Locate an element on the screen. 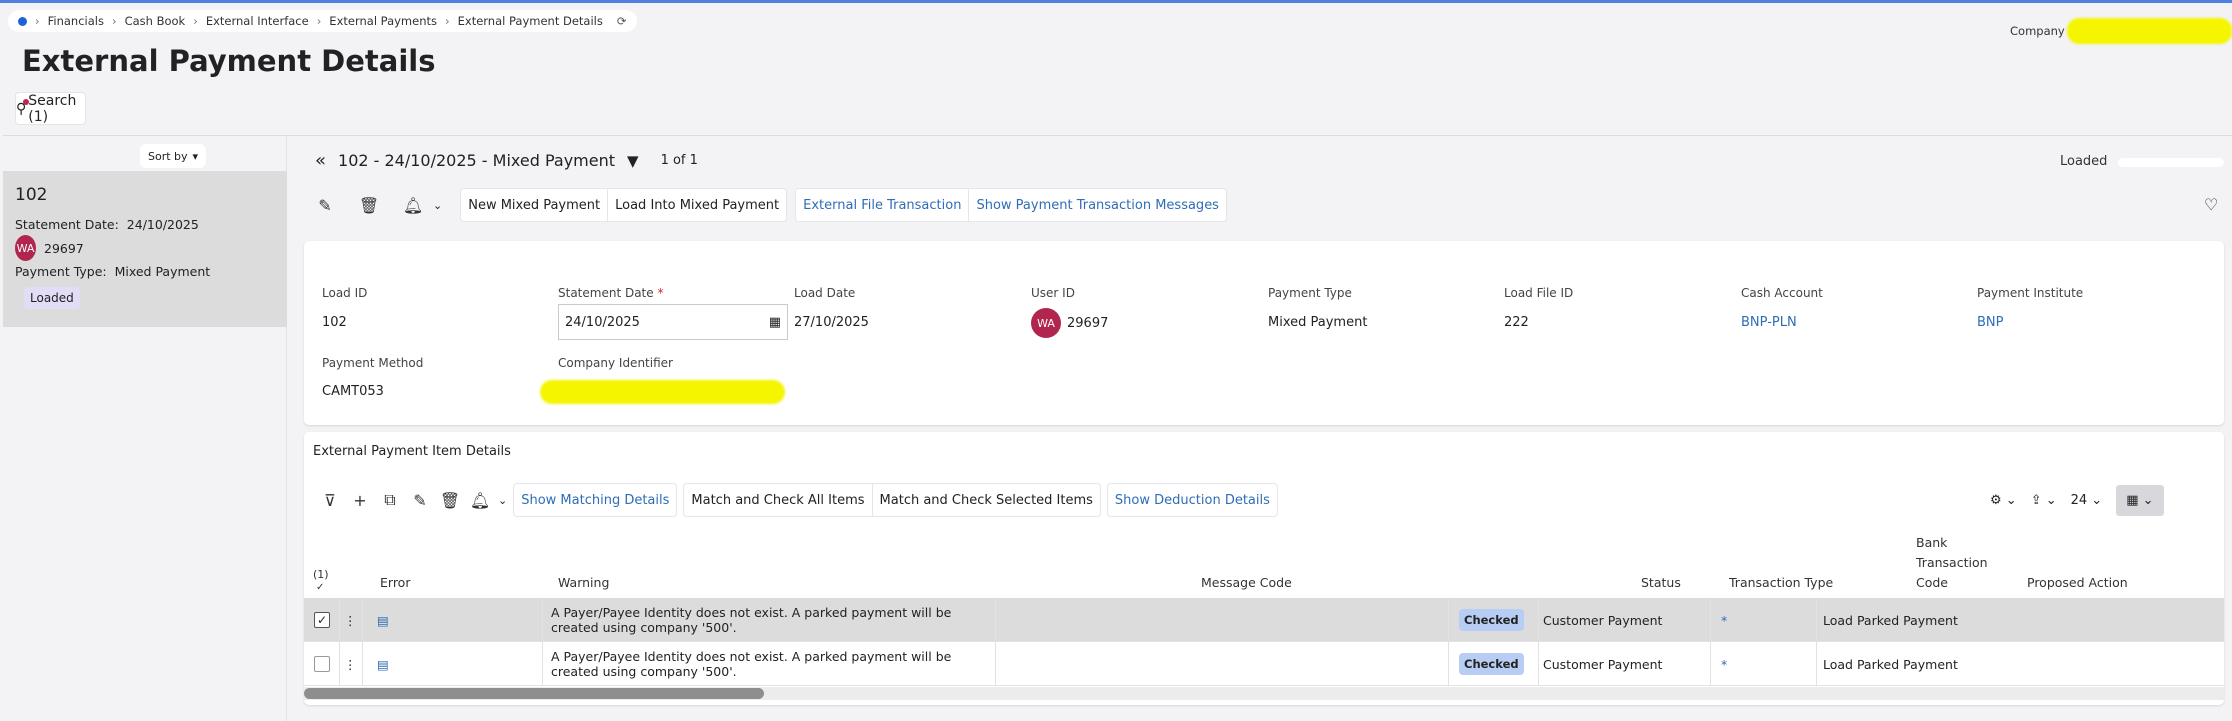 The image size is (2232, 721). home-icon is located at coordinates (22, 21).